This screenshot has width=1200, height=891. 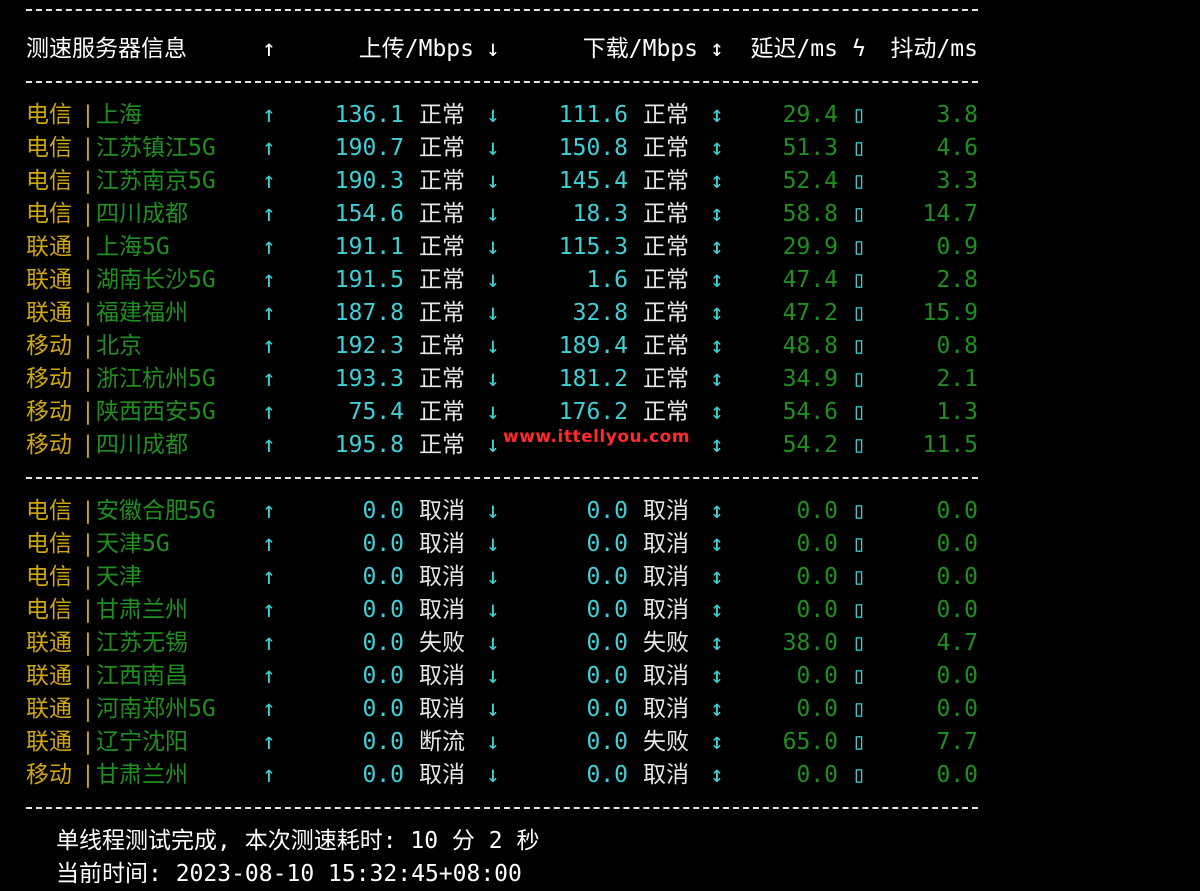 I want to click on city-label: 天津, so click(x=119, y=577).